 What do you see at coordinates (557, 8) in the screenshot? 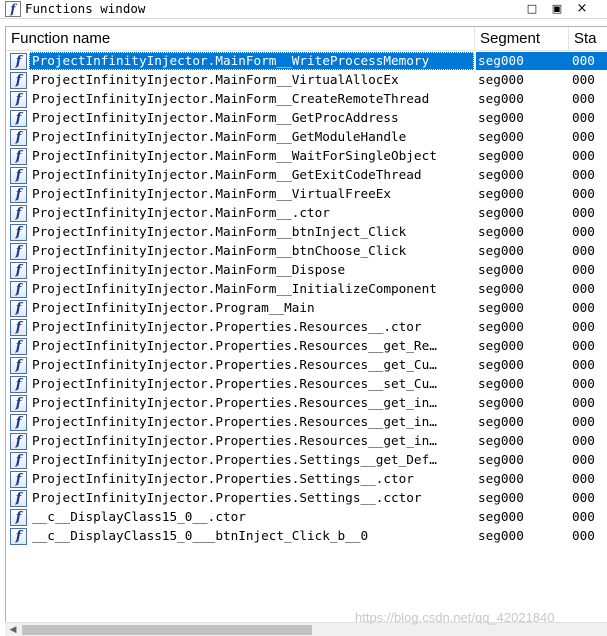
I see `maximize-button: ▣` at bounding box center [557, 8].